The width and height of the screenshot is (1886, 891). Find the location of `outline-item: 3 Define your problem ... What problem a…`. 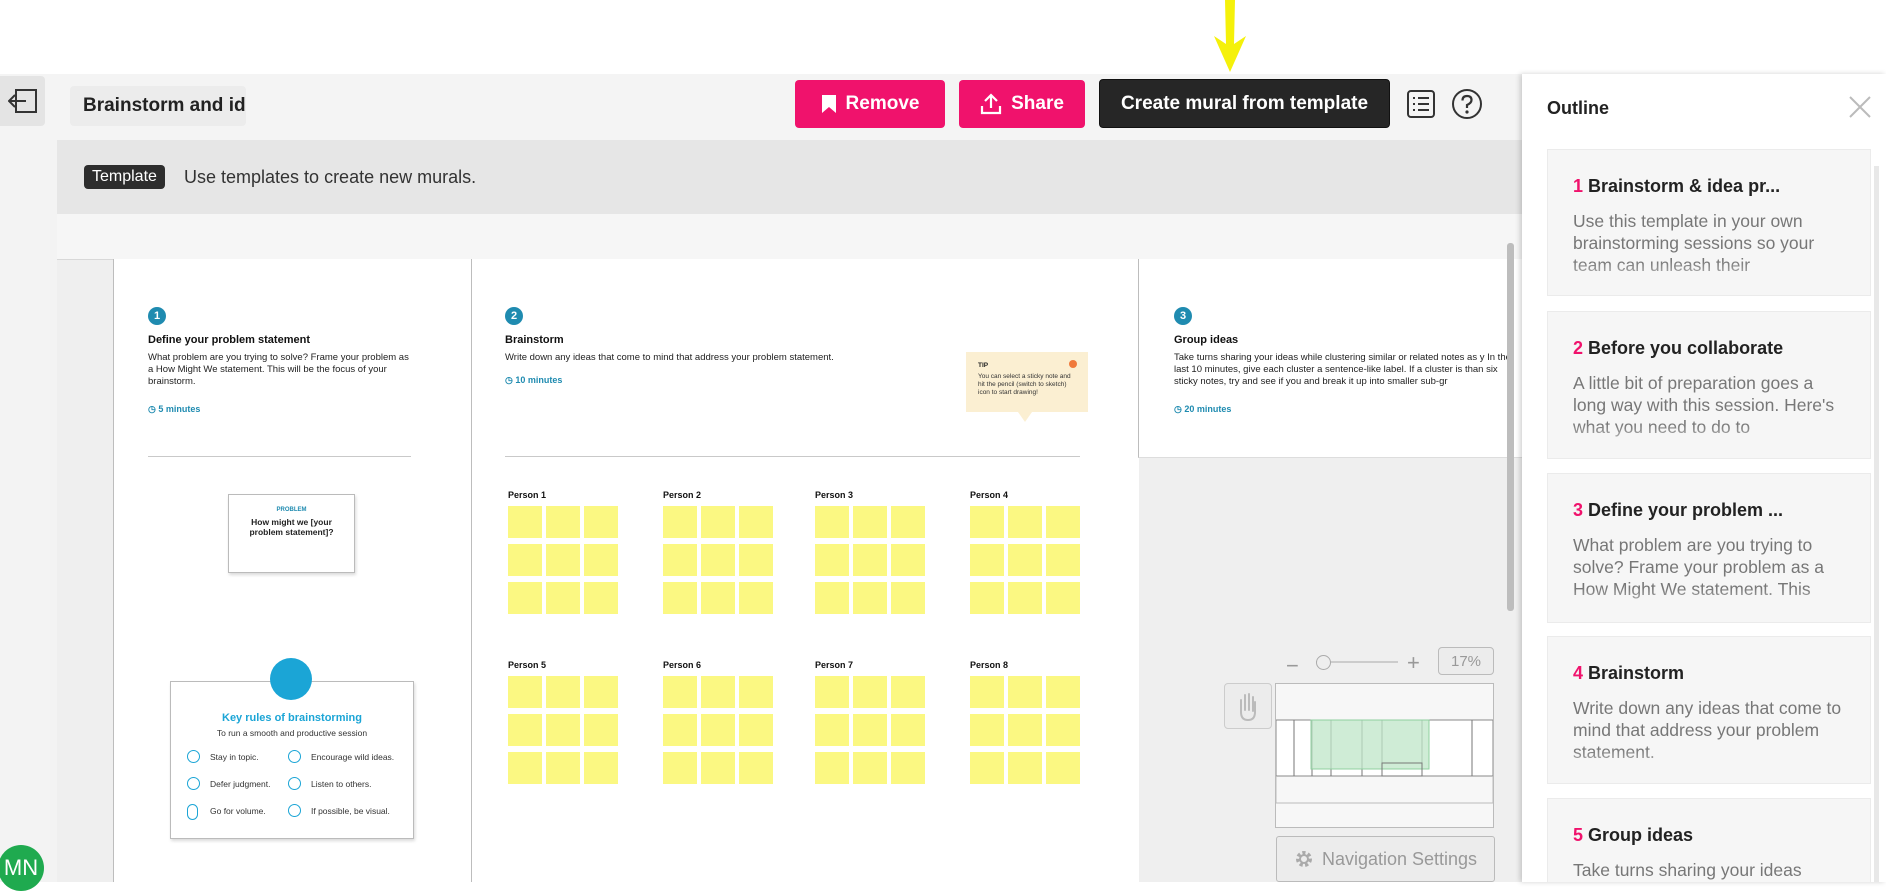

outline-item: 3 Define your problem ... What problem a… is located at coordinates (1709, 548).